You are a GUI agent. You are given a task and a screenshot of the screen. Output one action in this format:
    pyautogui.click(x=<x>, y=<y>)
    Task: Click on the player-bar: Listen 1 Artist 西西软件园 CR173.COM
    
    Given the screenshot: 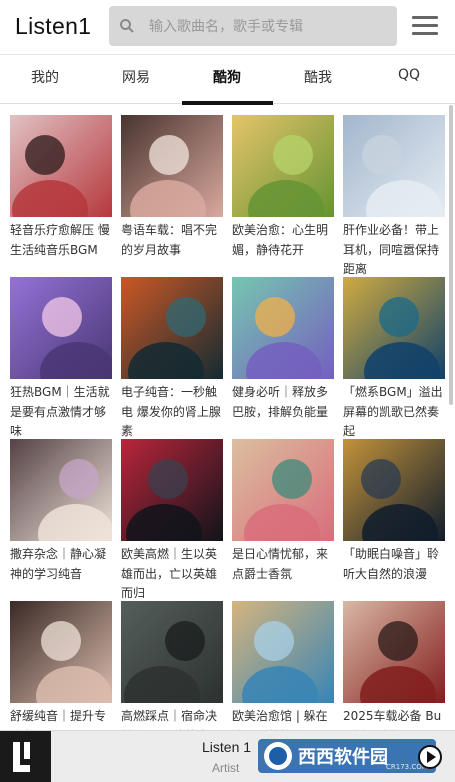 What is the action you would take?
    pyautogui.click(x=227, y=756)
    